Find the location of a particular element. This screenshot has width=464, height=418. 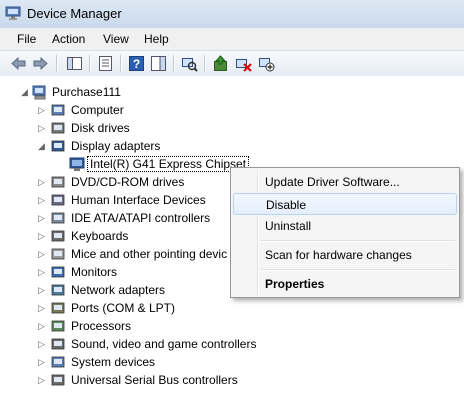

tree-category-label: Keyboards is located at coordinates (100, 236).